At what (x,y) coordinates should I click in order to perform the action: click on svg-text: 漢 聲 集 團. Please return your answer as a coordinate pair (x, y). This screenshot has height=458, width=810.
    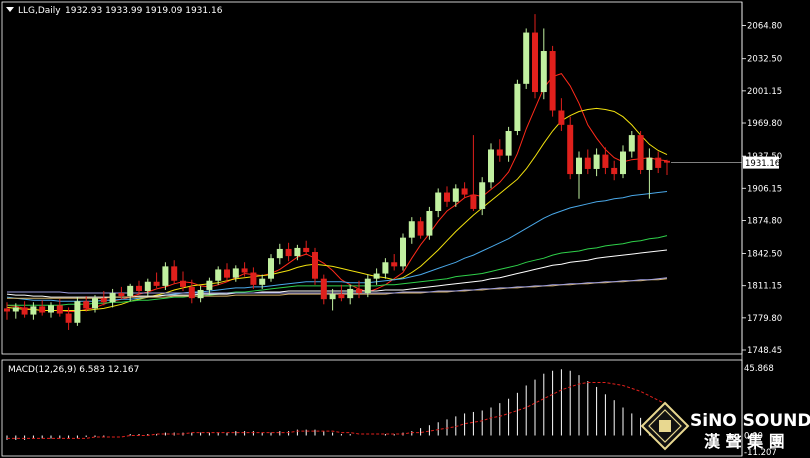
    Looking at the image, I should click on (744, 441).